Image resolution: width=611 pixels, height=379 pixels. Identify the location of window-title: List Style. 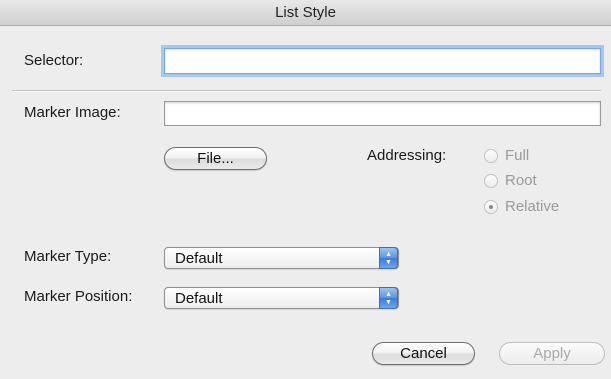
(305, 12).